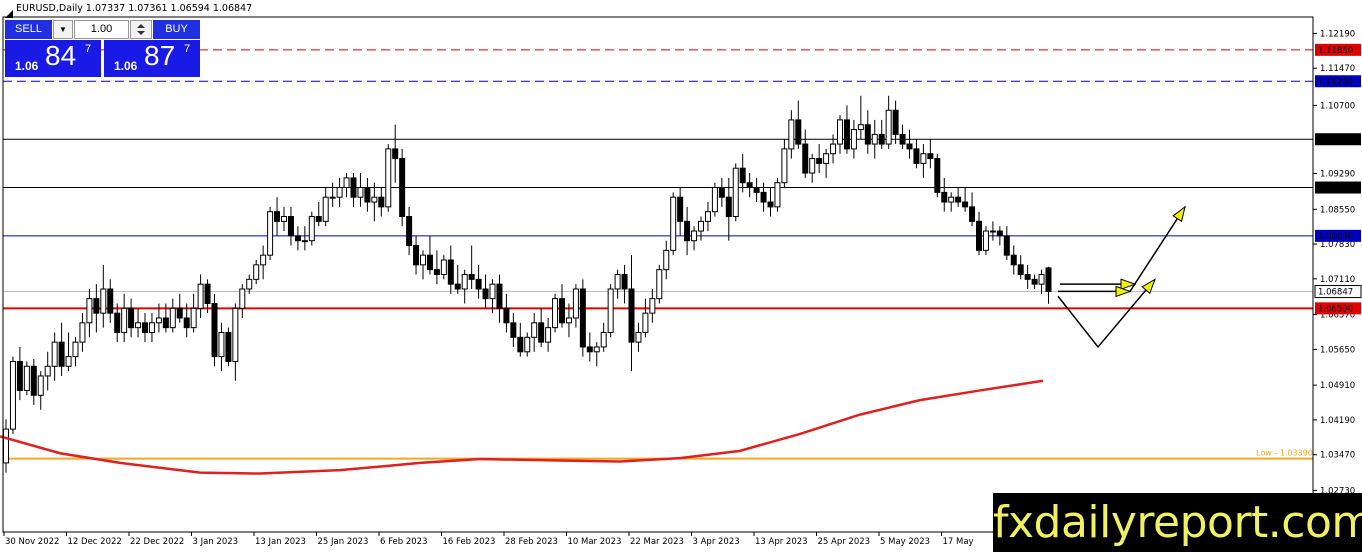 This screenshot has width=1362, height=552. What do you see at coordinates (9, 11) in the screenshot?
I see `chart-menu-icon` at bounding box center [9, 11].